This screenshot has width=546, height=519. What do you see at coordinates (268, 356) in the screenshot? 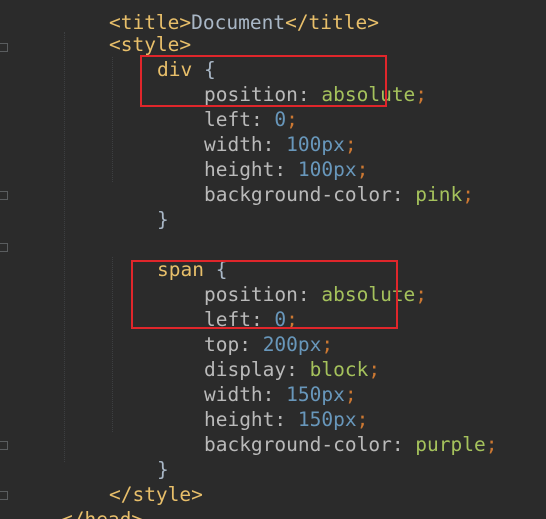
I see `code-line-span-display: display: block;` at bounding box center [268, 356].